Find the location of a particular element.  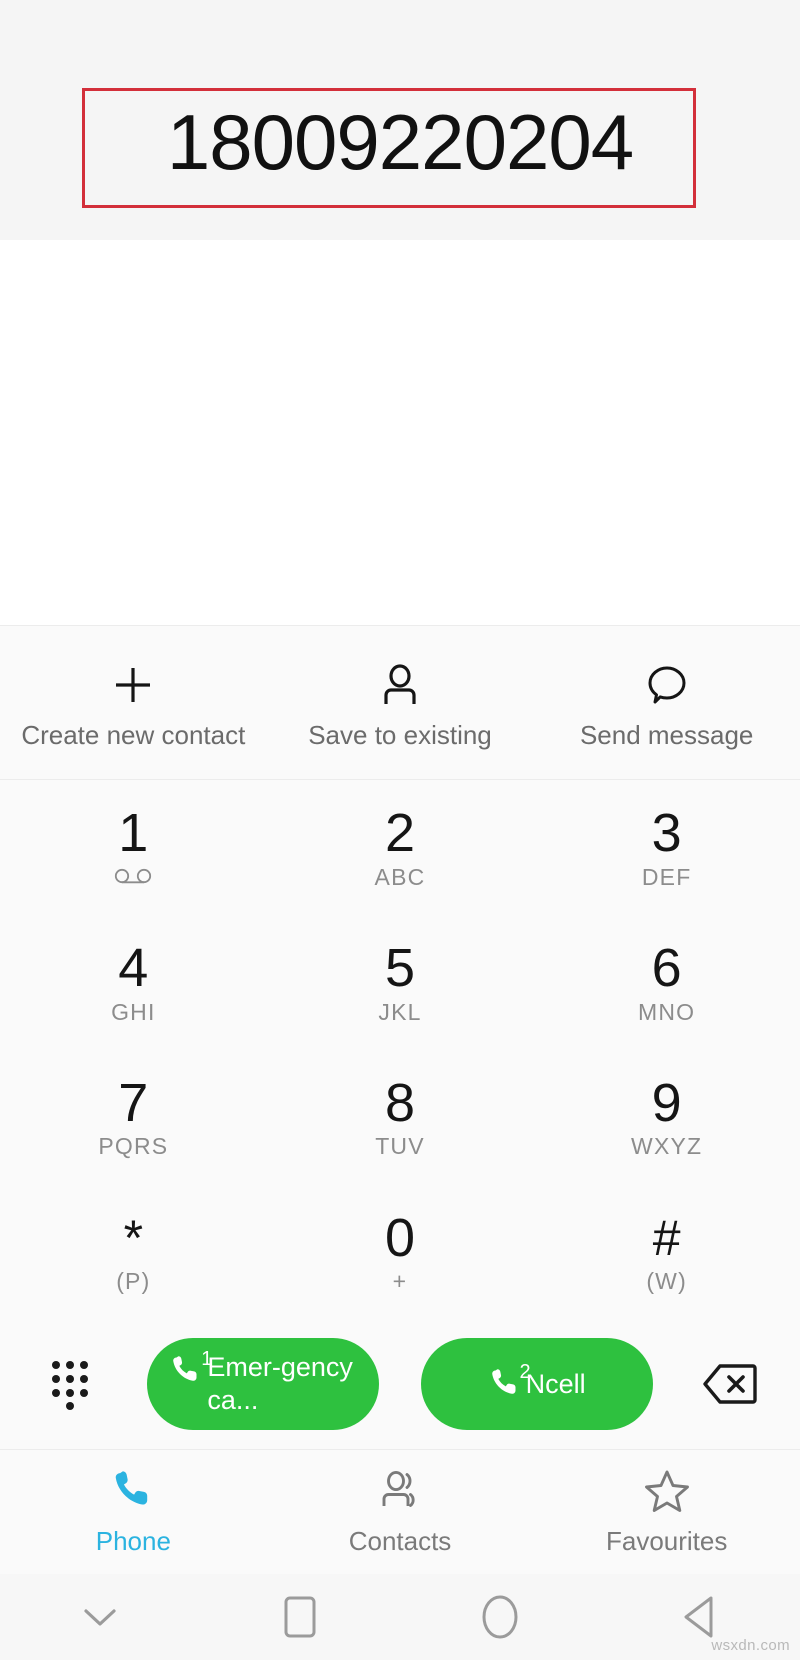

tab-phone: Phone is located at coordinates (133, 1512).